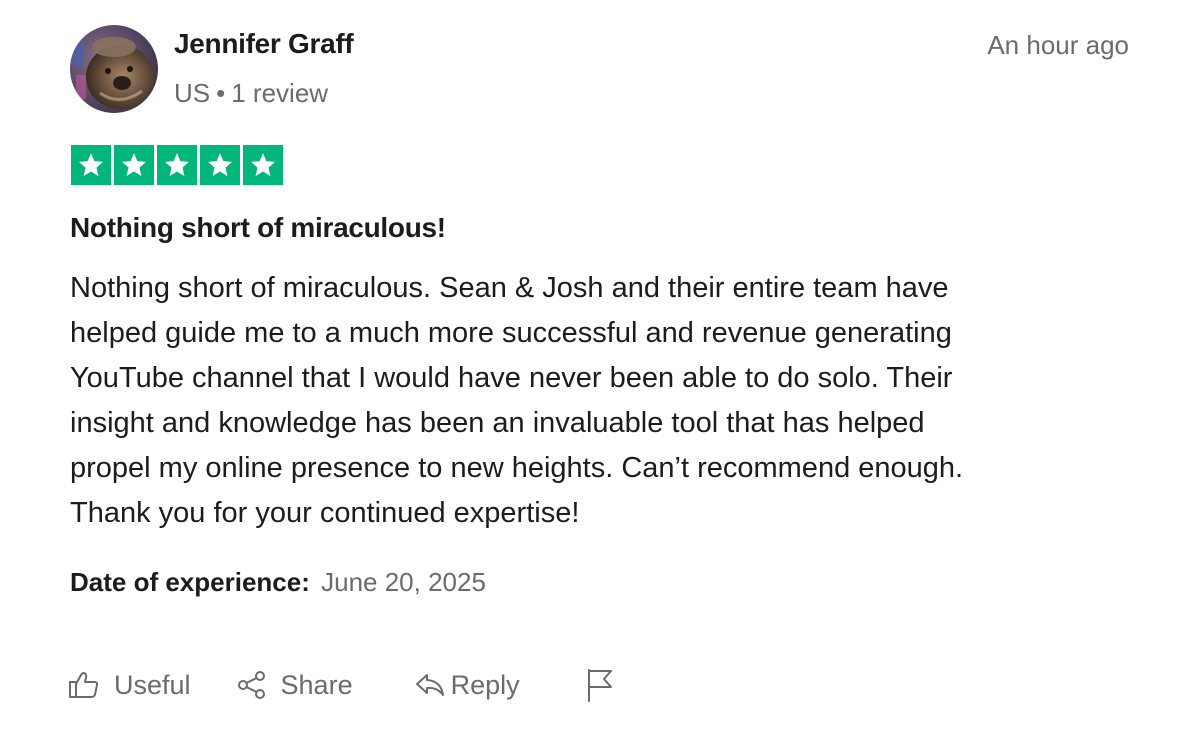  I want to click on report-button, so click(600, 685).